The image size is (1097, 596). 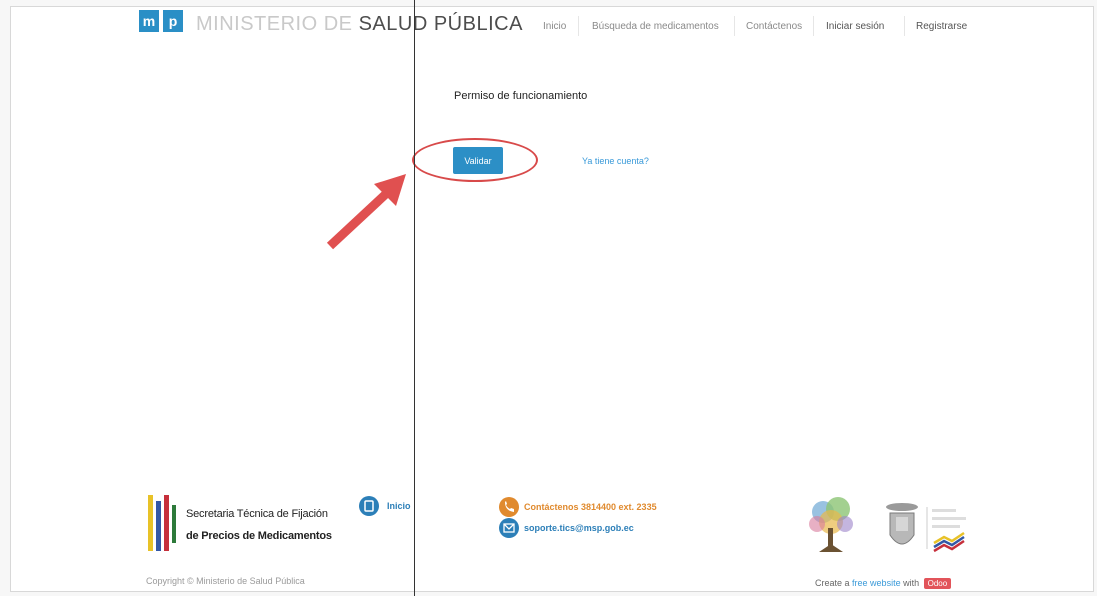 I want to click on logo-p-icon: p, so click(x=173, y=21).